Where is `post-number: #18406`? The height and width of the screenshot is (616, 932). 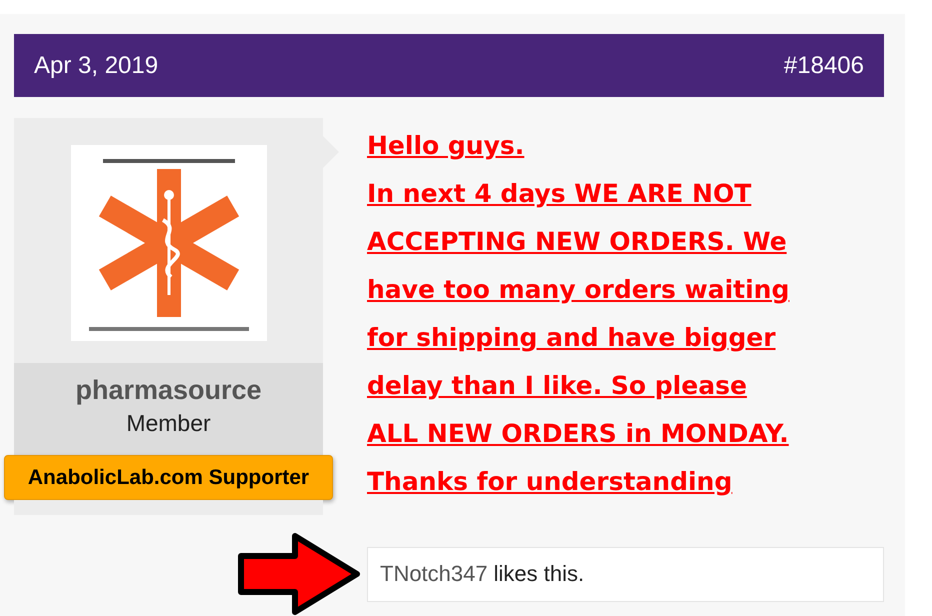 post-number: #18406 is located at coordinates (824, 66).